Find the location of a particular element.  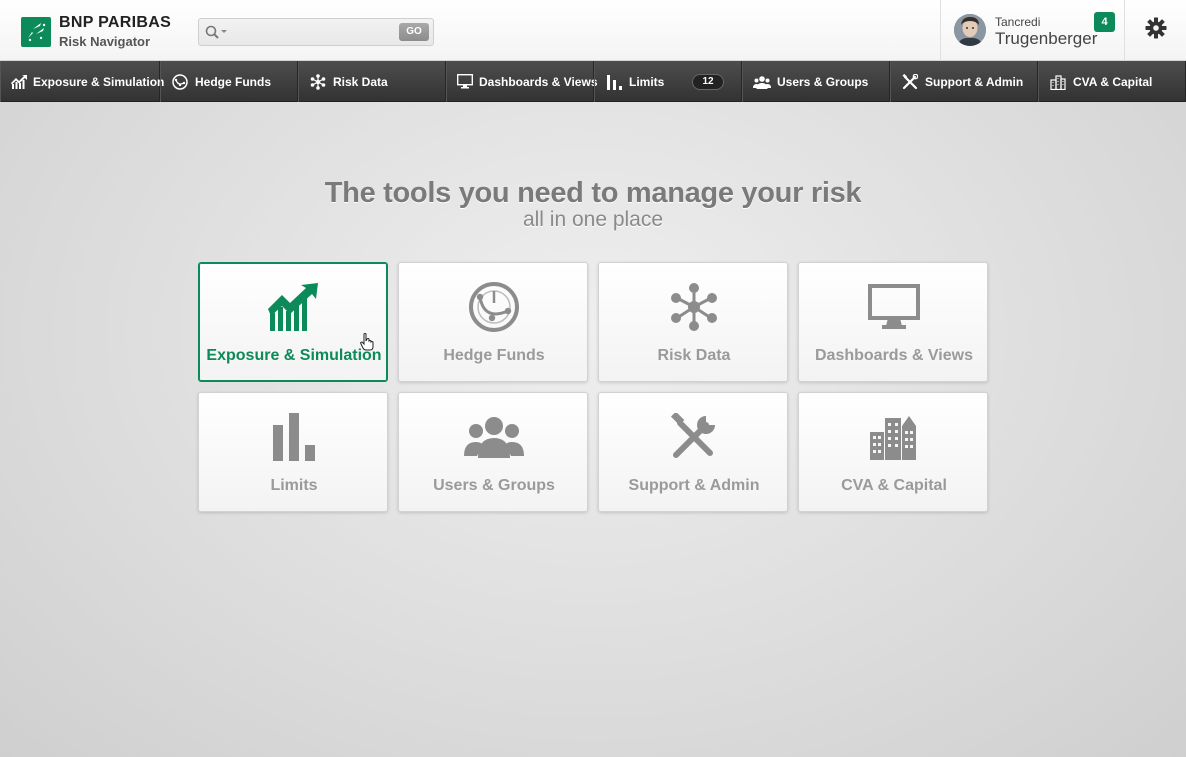

tile-dashboards-views: Dashboards & Views is located at coordinates (893, 322).